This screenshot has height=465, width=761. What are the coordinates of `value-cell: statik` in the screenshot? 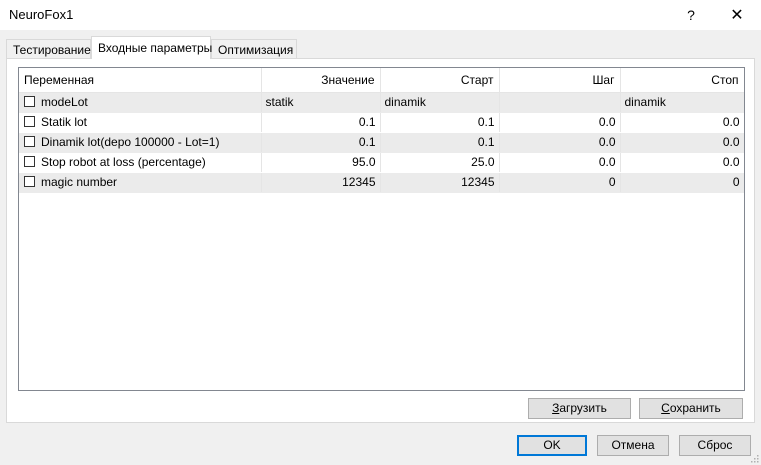 It's located at (321, 102).